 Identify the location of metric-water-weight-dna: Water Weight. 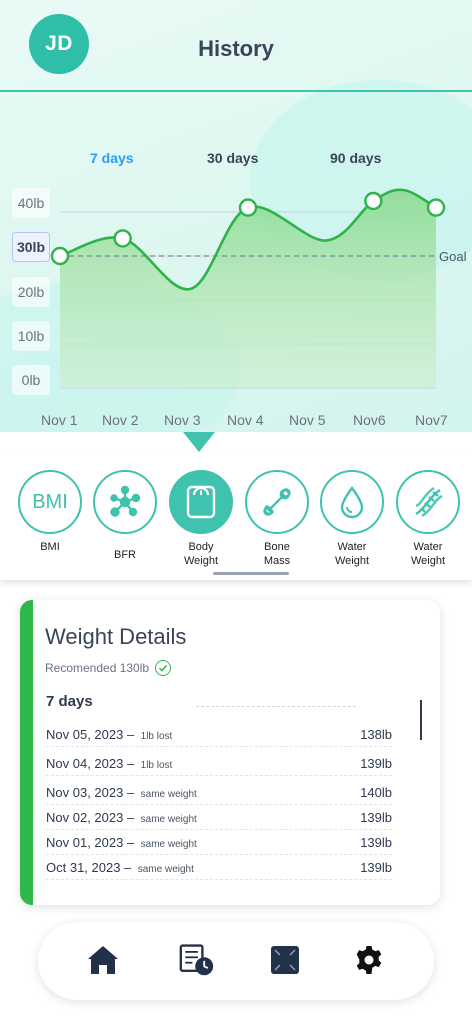
(428, 519).